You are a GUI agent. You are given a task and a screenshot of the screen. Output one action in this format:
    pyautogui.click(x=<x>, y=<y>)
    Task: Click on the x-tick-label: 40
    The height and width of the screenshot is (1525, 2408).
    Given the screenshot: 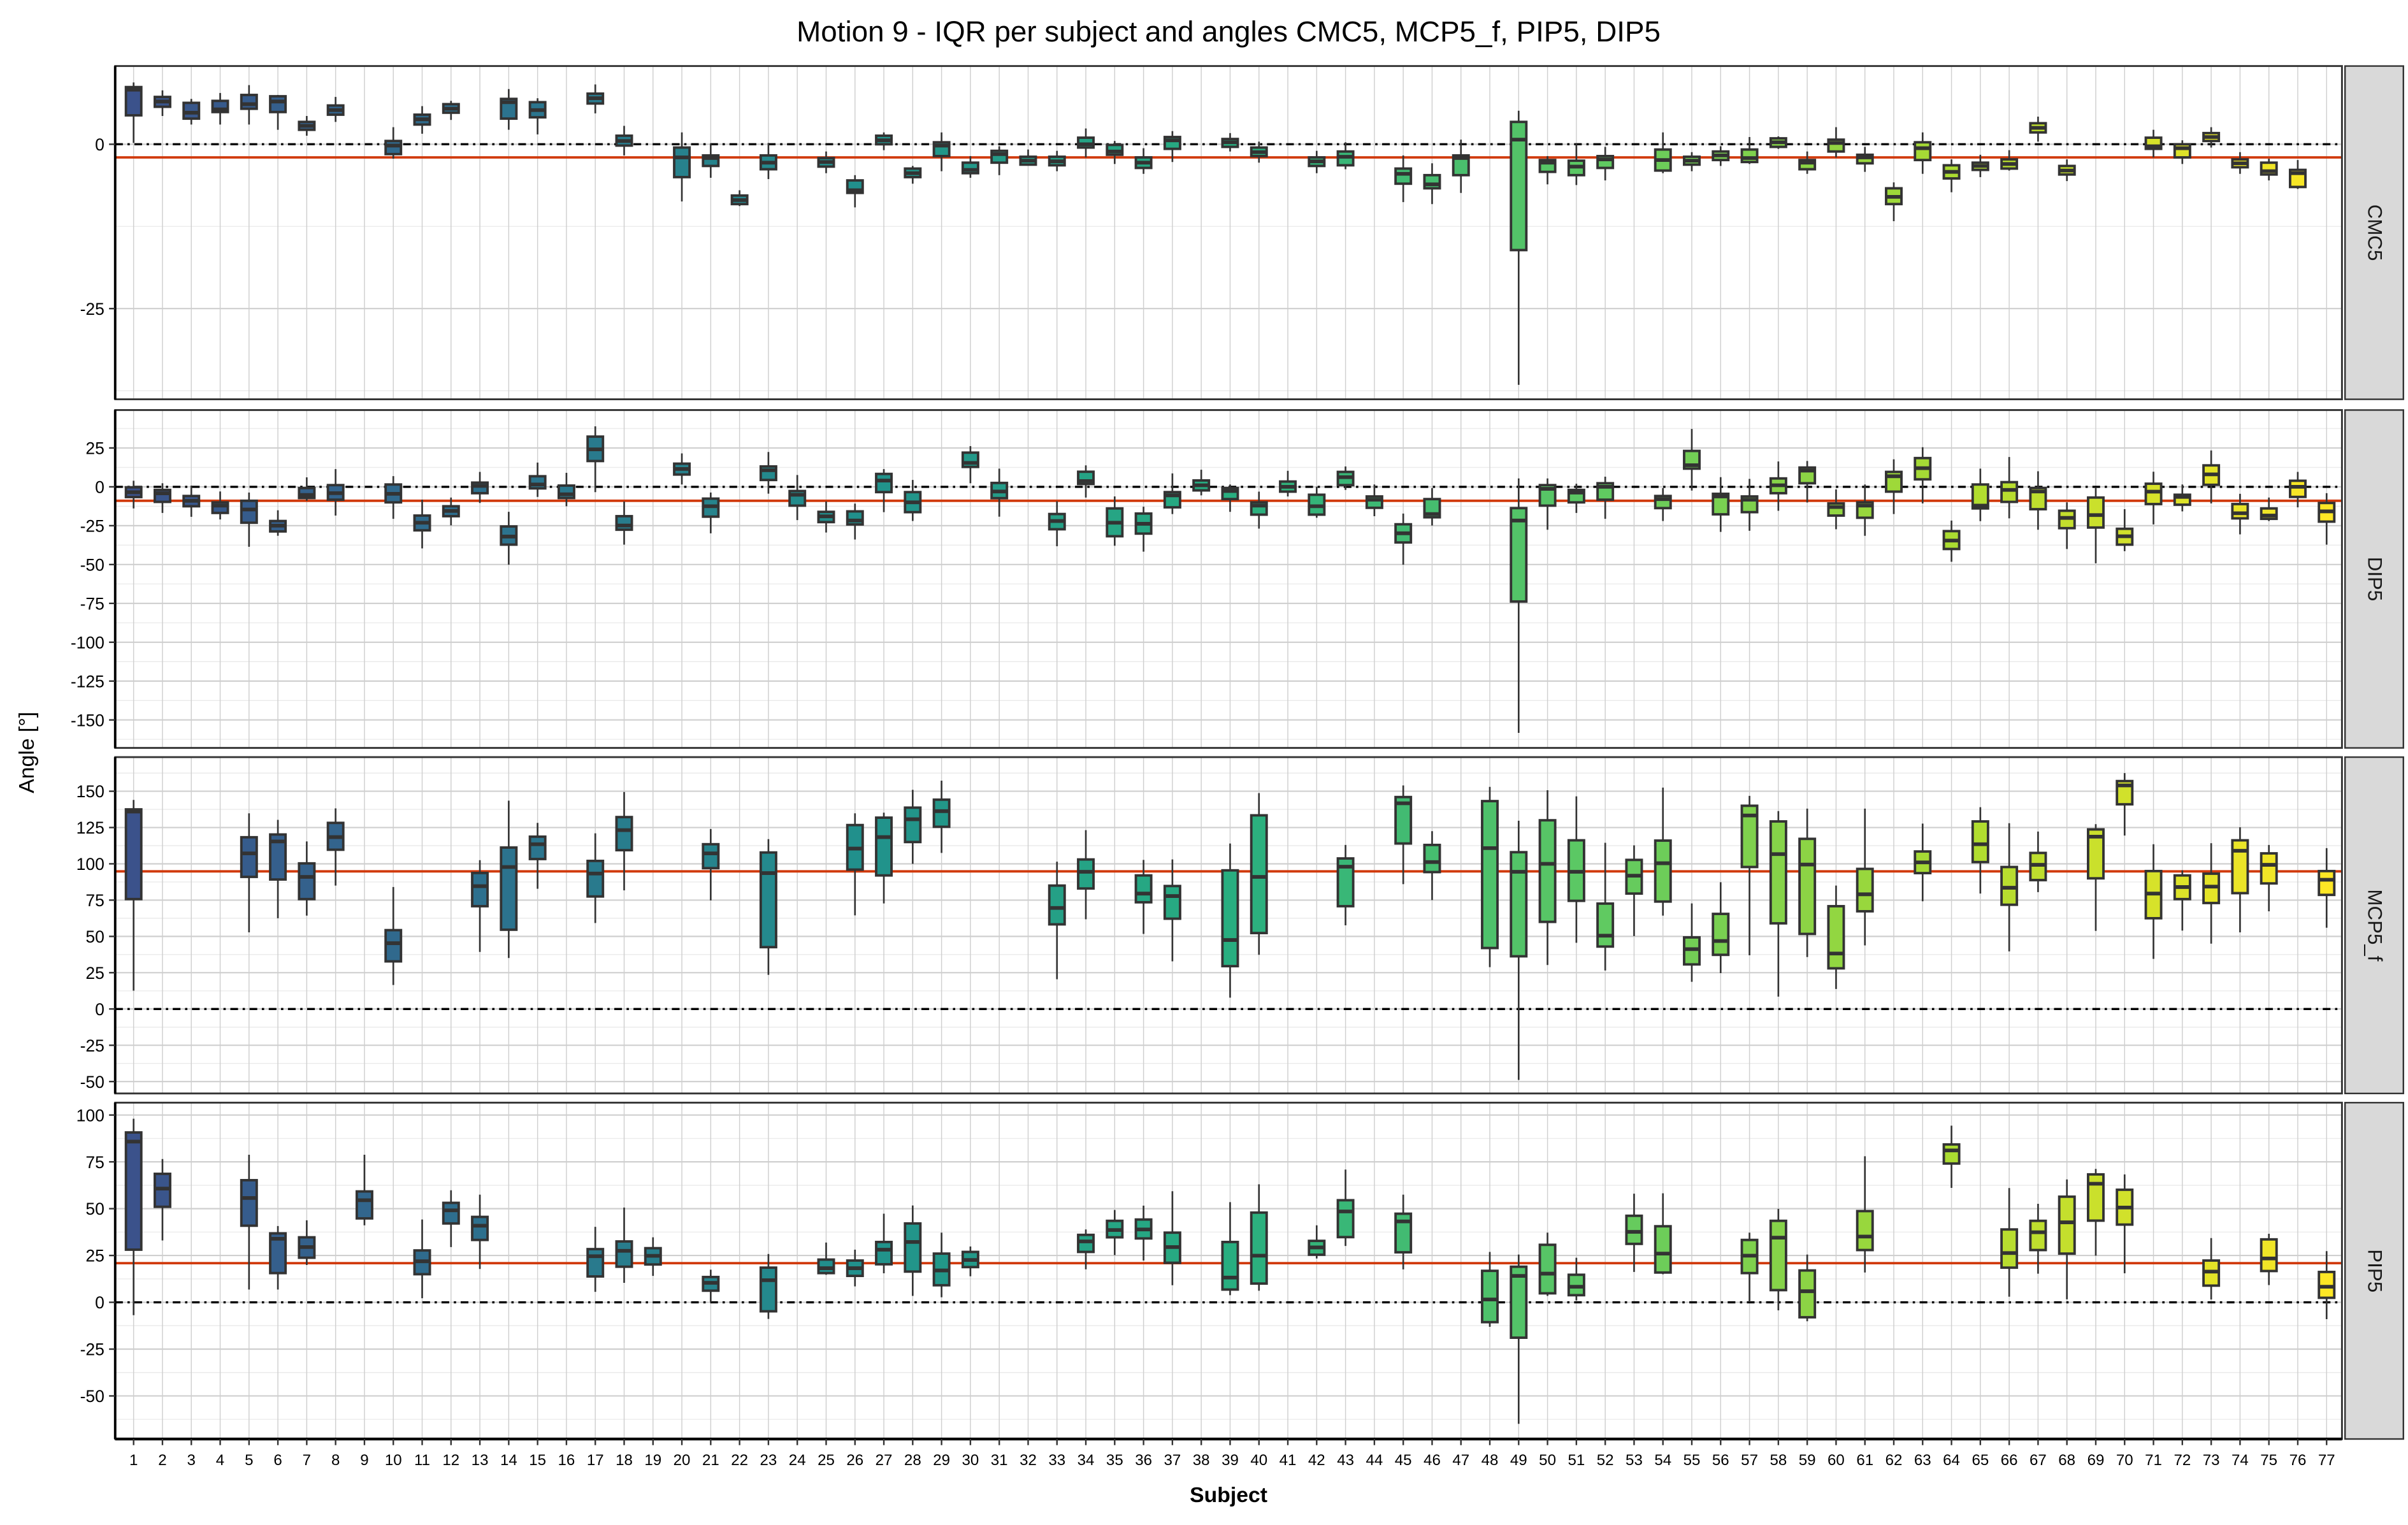 What is the action you would take?
    pyautogui.click(x=1258, y=1460)
    